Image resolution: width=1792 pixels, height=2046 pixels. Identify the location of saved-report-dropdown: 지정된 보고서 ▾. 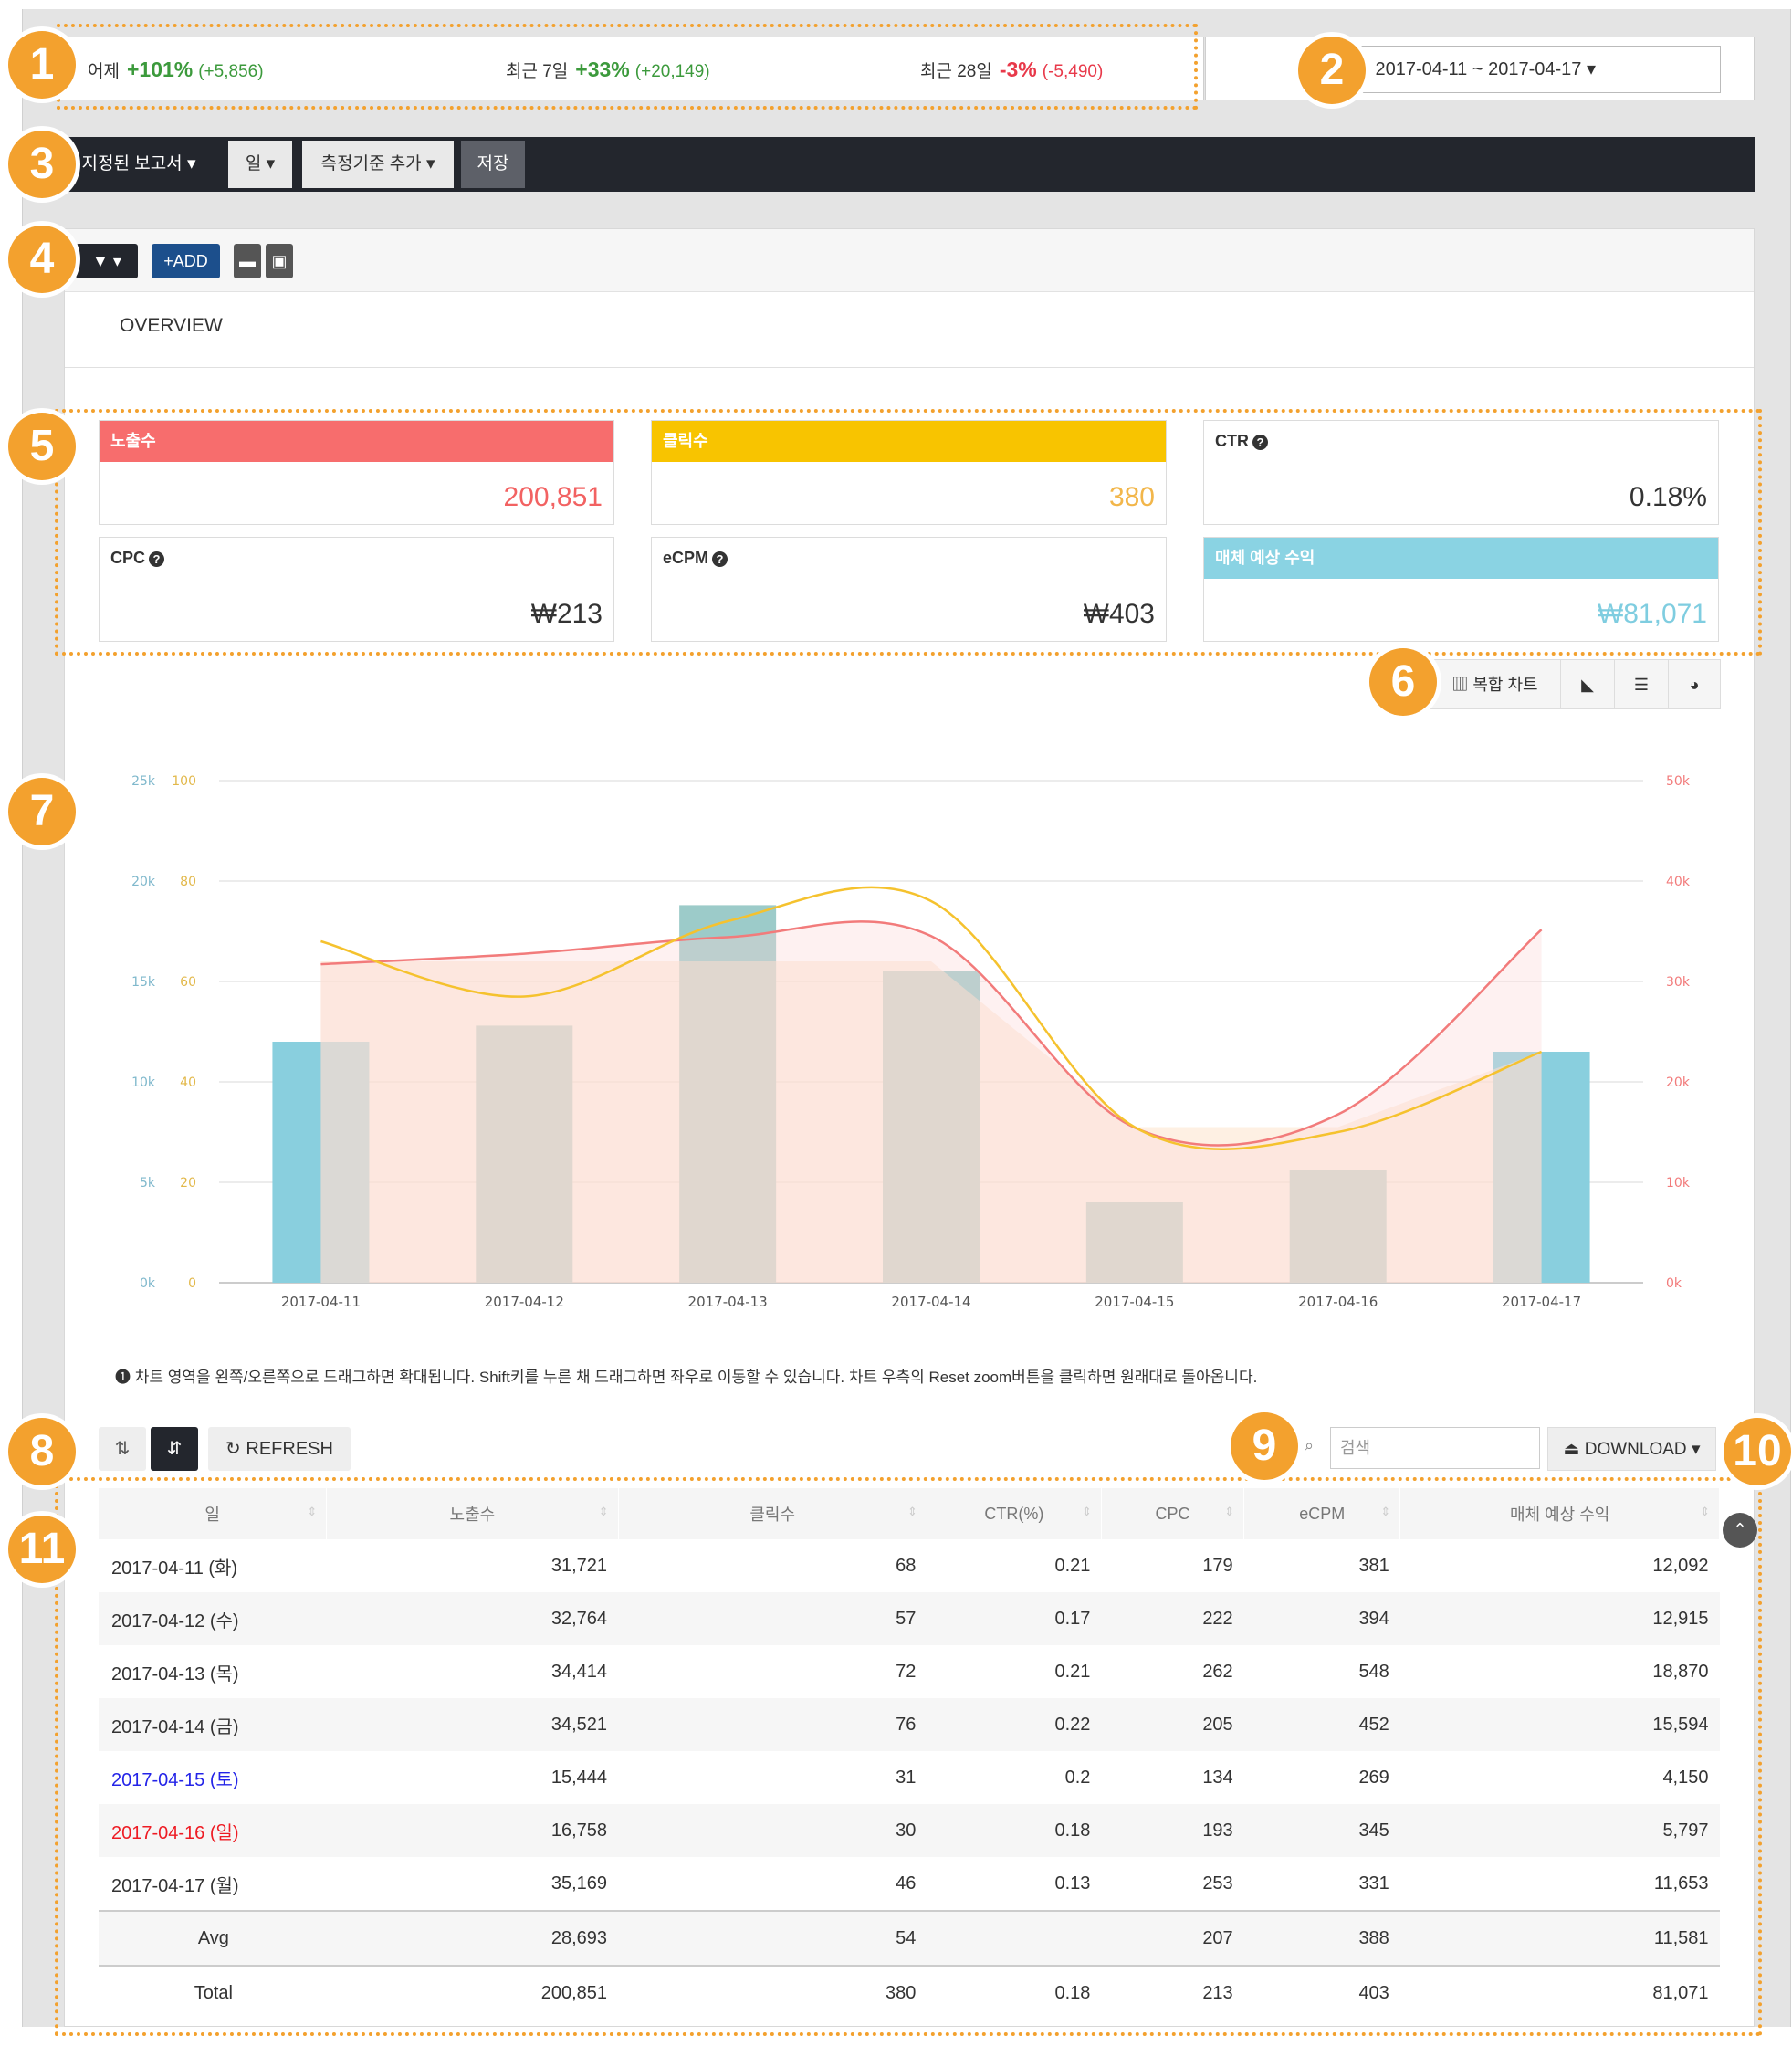
(138, 164).